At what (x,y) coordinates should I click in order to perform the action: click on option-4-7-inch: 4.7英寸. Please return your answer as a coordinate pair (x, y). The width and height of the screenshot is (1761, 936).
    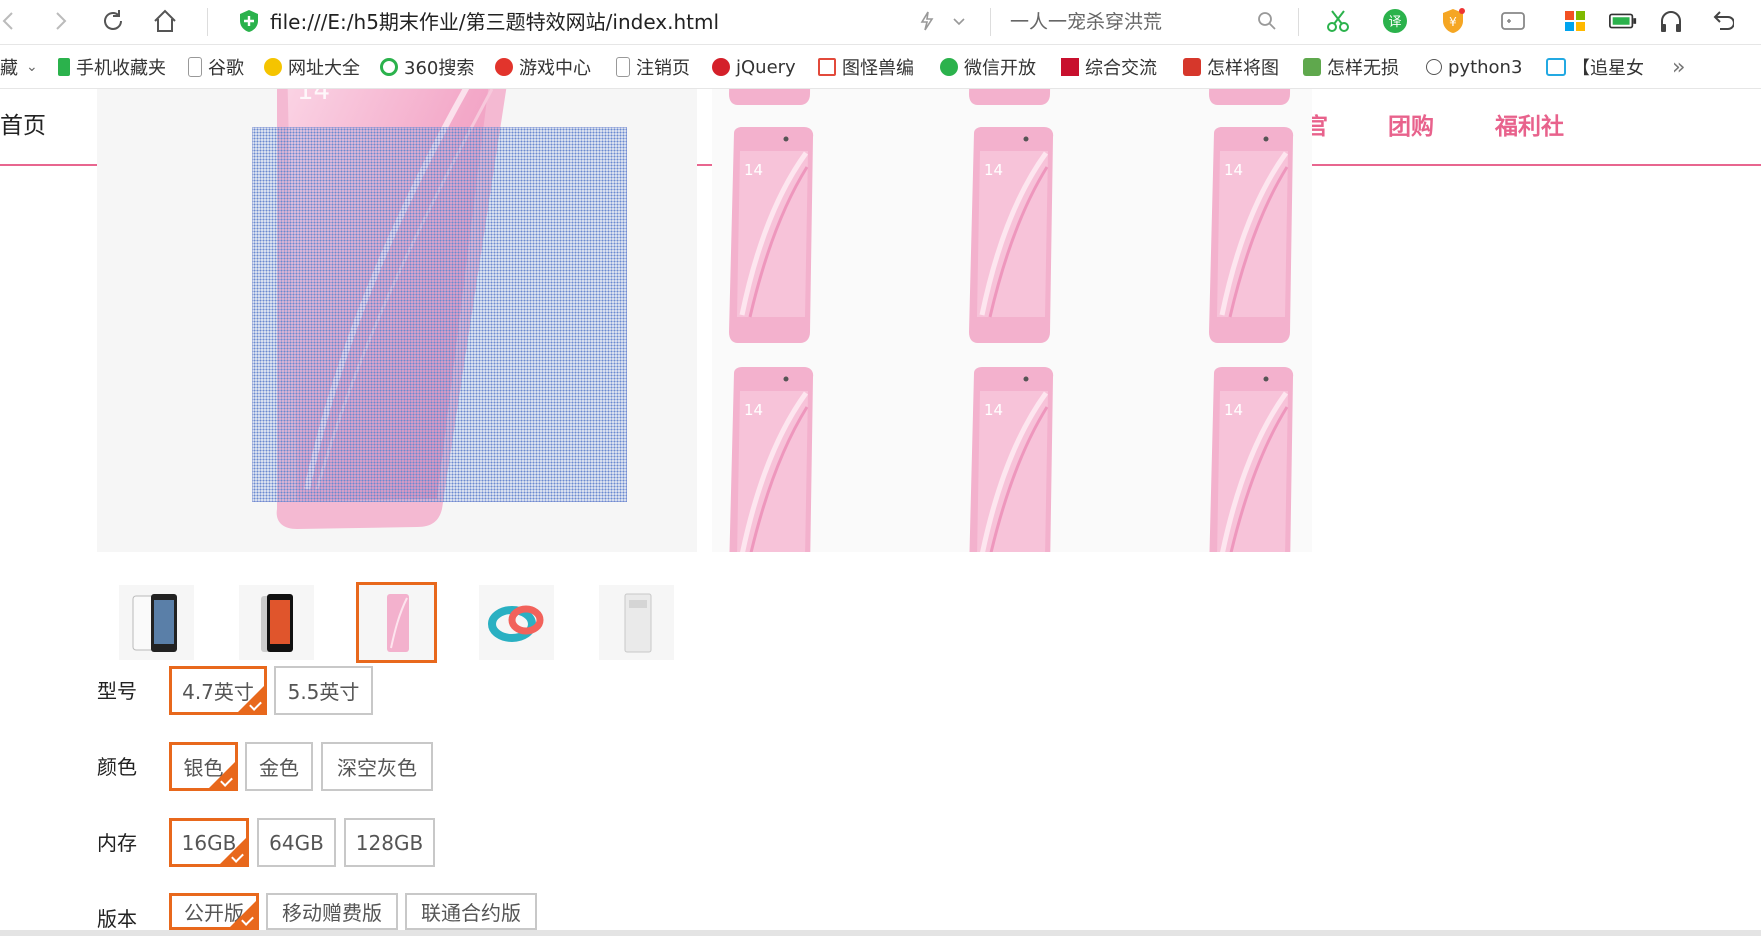
    Looking at the image, I should click on (218, 690).